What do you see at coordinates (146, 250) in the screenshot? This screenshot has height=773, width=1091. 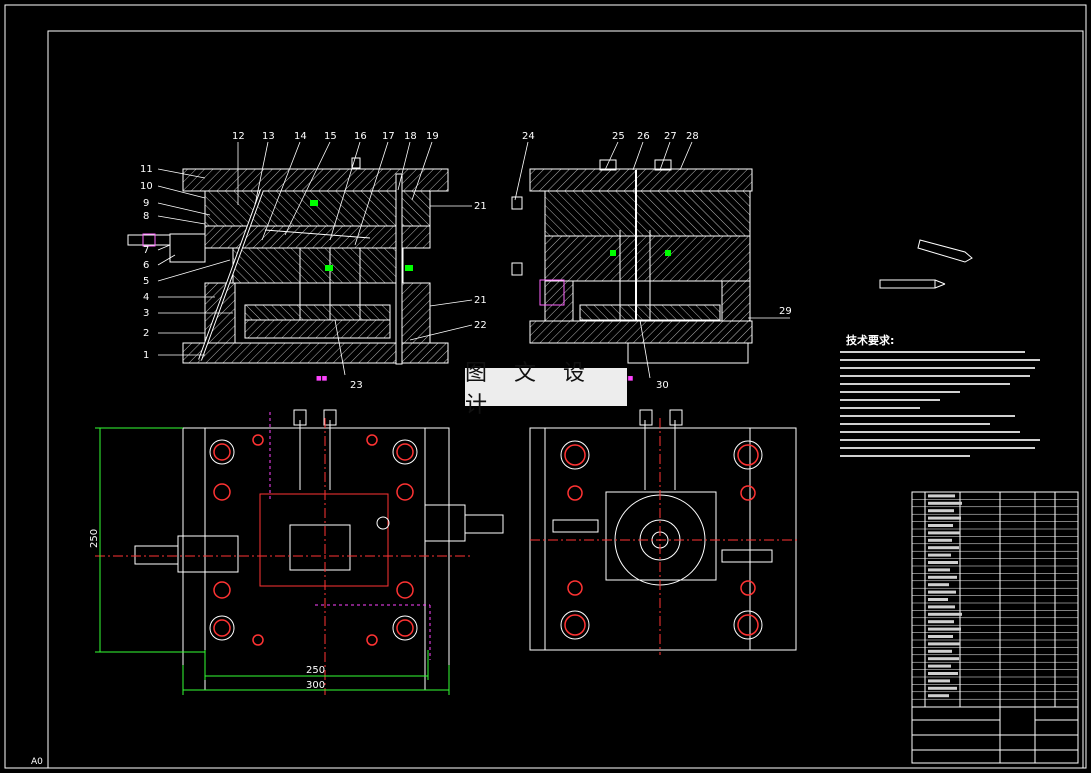 I see `callout-label: 7` at bounding box center [146, 250].